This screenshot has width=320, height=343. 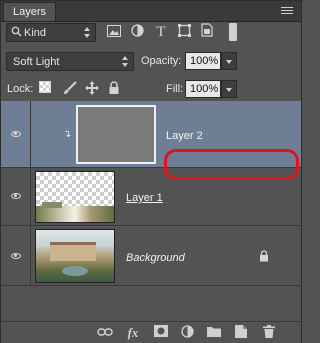 What do you see at coordinates (161, 32) in the screenshot?
I see `text-icon: T` at bounding box center [161, 32].